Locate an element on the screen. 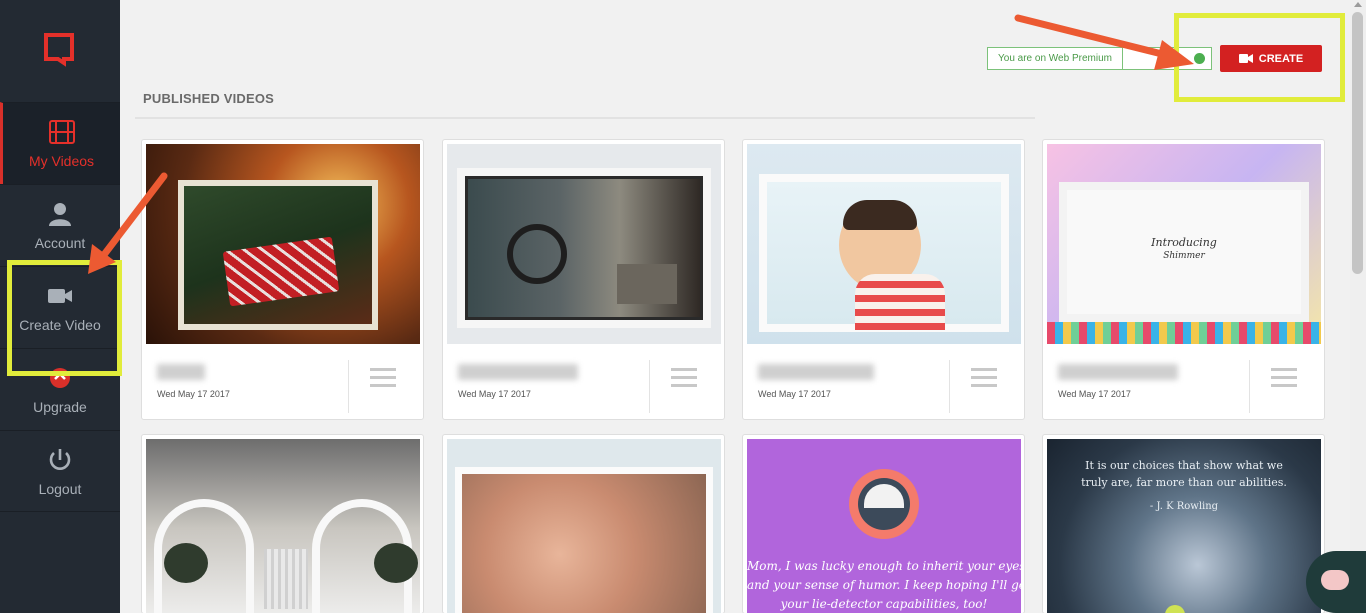 The width and height of the screenshot is (1366, 613). sidebar-item-logout: Logout is located at coordinates (60, 471).